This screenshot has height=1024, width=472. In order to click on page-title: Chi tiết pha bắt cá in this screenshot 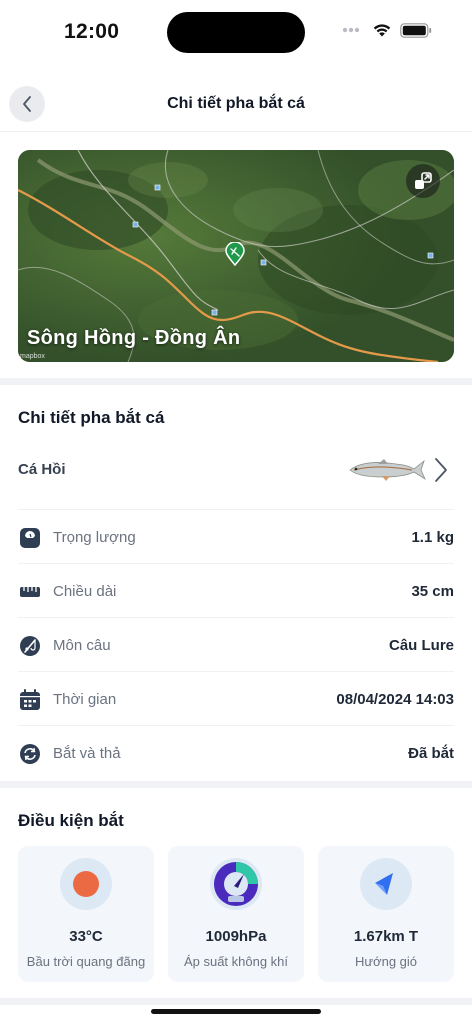, I will do `click(236, 103)`.